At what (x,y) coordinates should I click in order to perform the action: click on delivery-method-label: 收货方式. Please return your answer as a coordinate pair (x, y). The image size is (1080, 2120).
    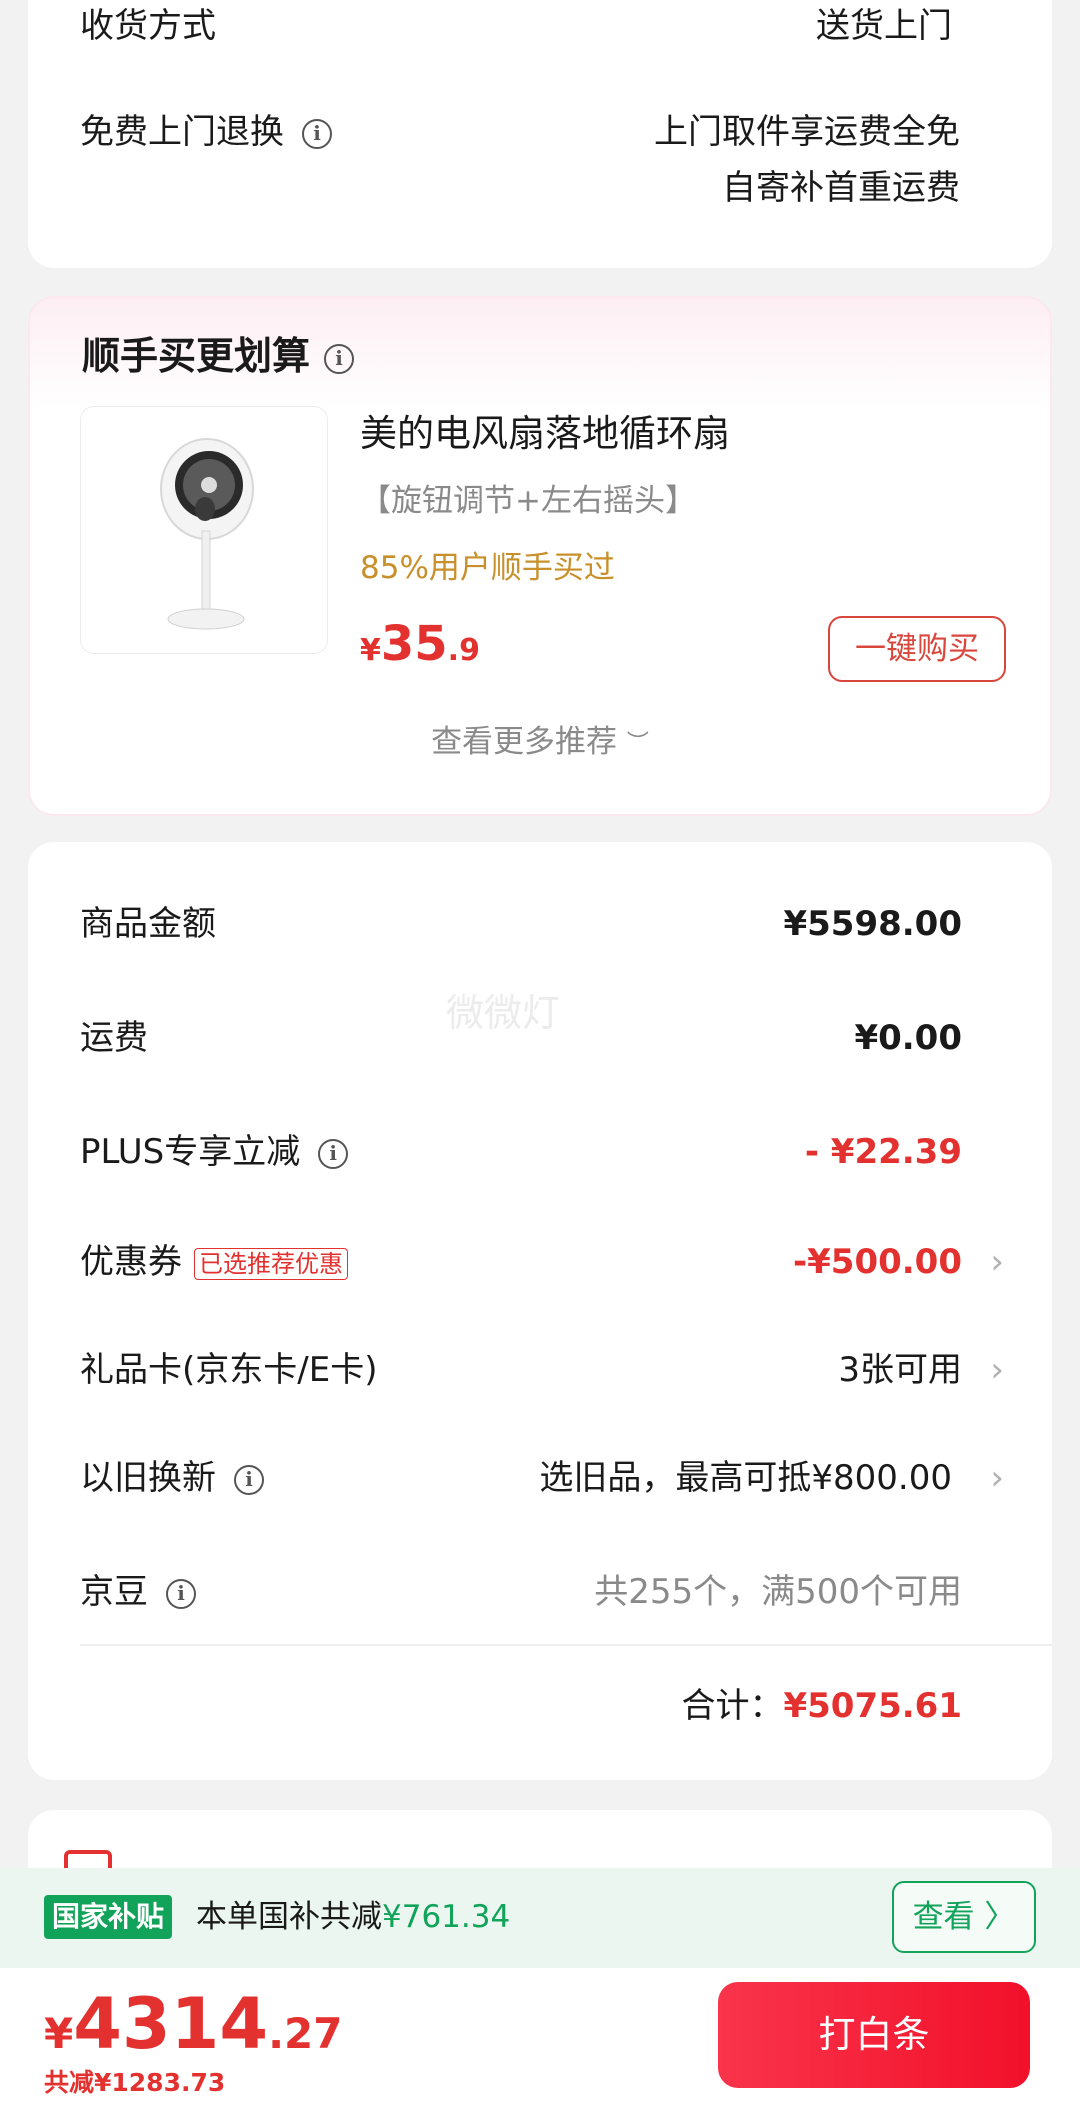
    Looking at the image, I should click on (148, 26).